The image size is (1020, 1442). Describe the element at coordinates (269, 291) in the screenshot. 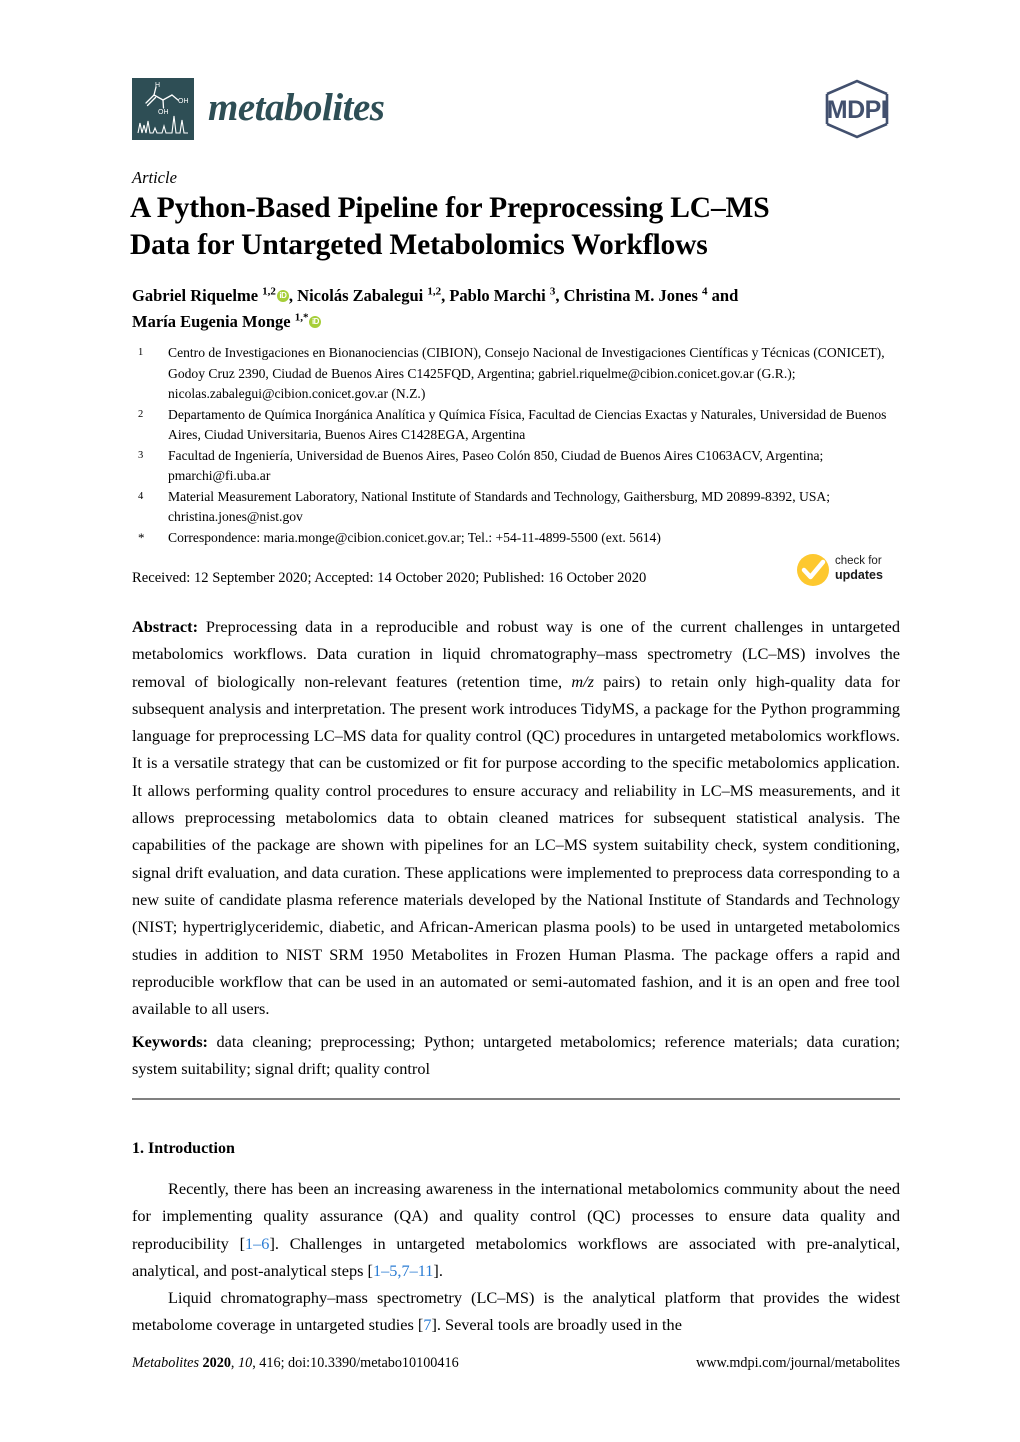

I see `author-affil-ref-1: 1,2` at that location.